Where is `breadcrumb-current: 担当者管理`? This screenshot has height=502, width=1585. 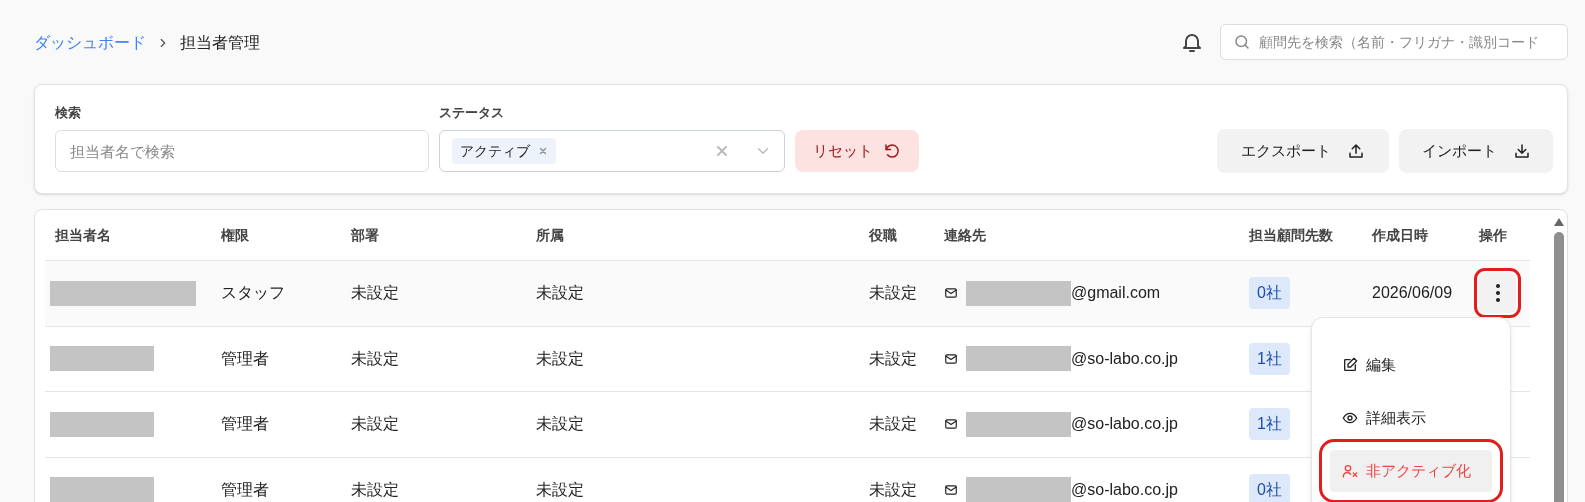 breadcrumb-current: 担当者管理 is located at coordinates (220, 42).